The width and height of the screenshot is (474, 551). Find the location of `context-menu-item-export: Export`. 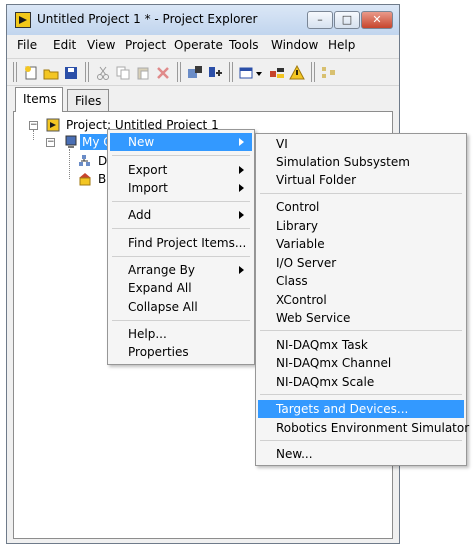

context-menu-item-export: Export is located at coordinates (181, 170).